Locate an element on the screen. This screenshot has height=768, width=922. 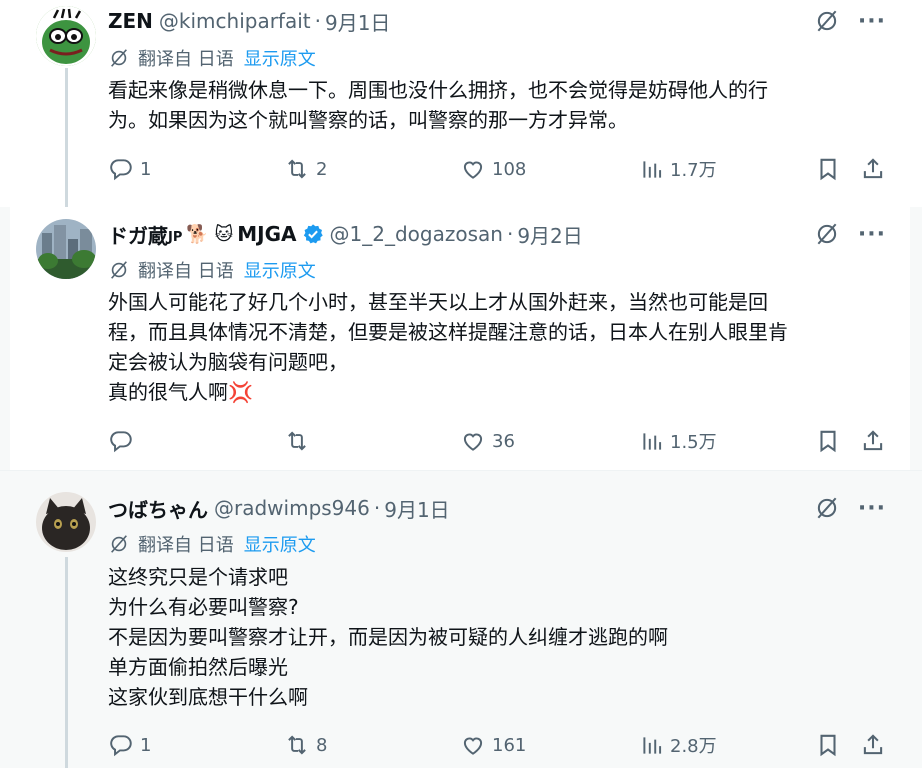
thread-line is located at coordinates (66, 662).